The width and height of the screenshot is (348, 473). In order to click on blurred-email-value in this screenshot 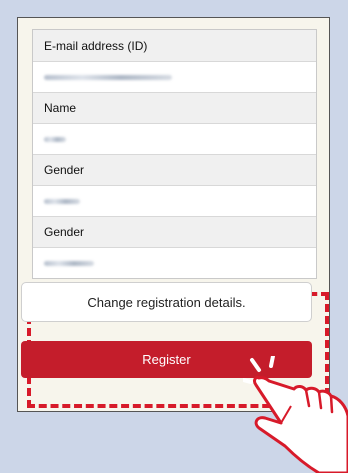, I will do `click(108, 77)`.